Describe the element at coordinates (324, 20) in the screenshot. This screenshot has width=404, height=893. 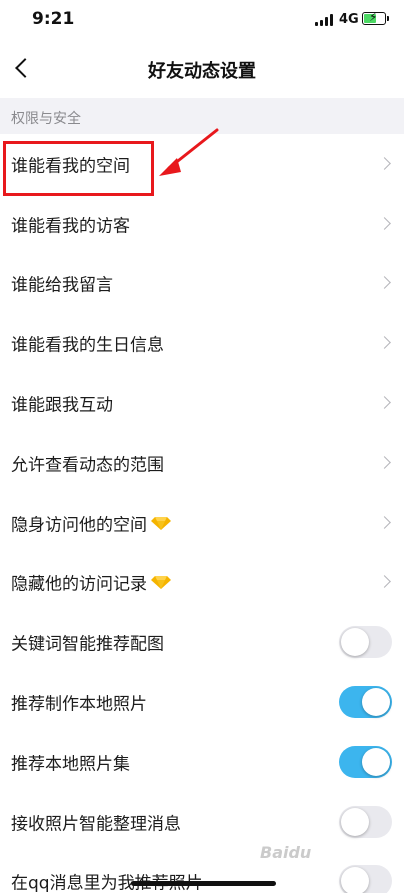
I see `signal-icon` at that location.